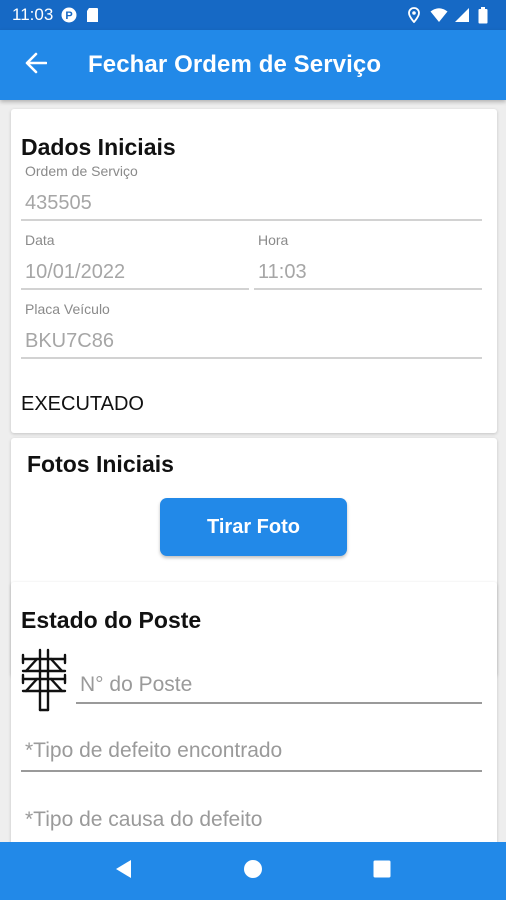 The height and width of the screenshot is (900, 506). Describe the element at coordinates (251, 358) in the screenshot. I see `placa-veiculo-underline` at that location.